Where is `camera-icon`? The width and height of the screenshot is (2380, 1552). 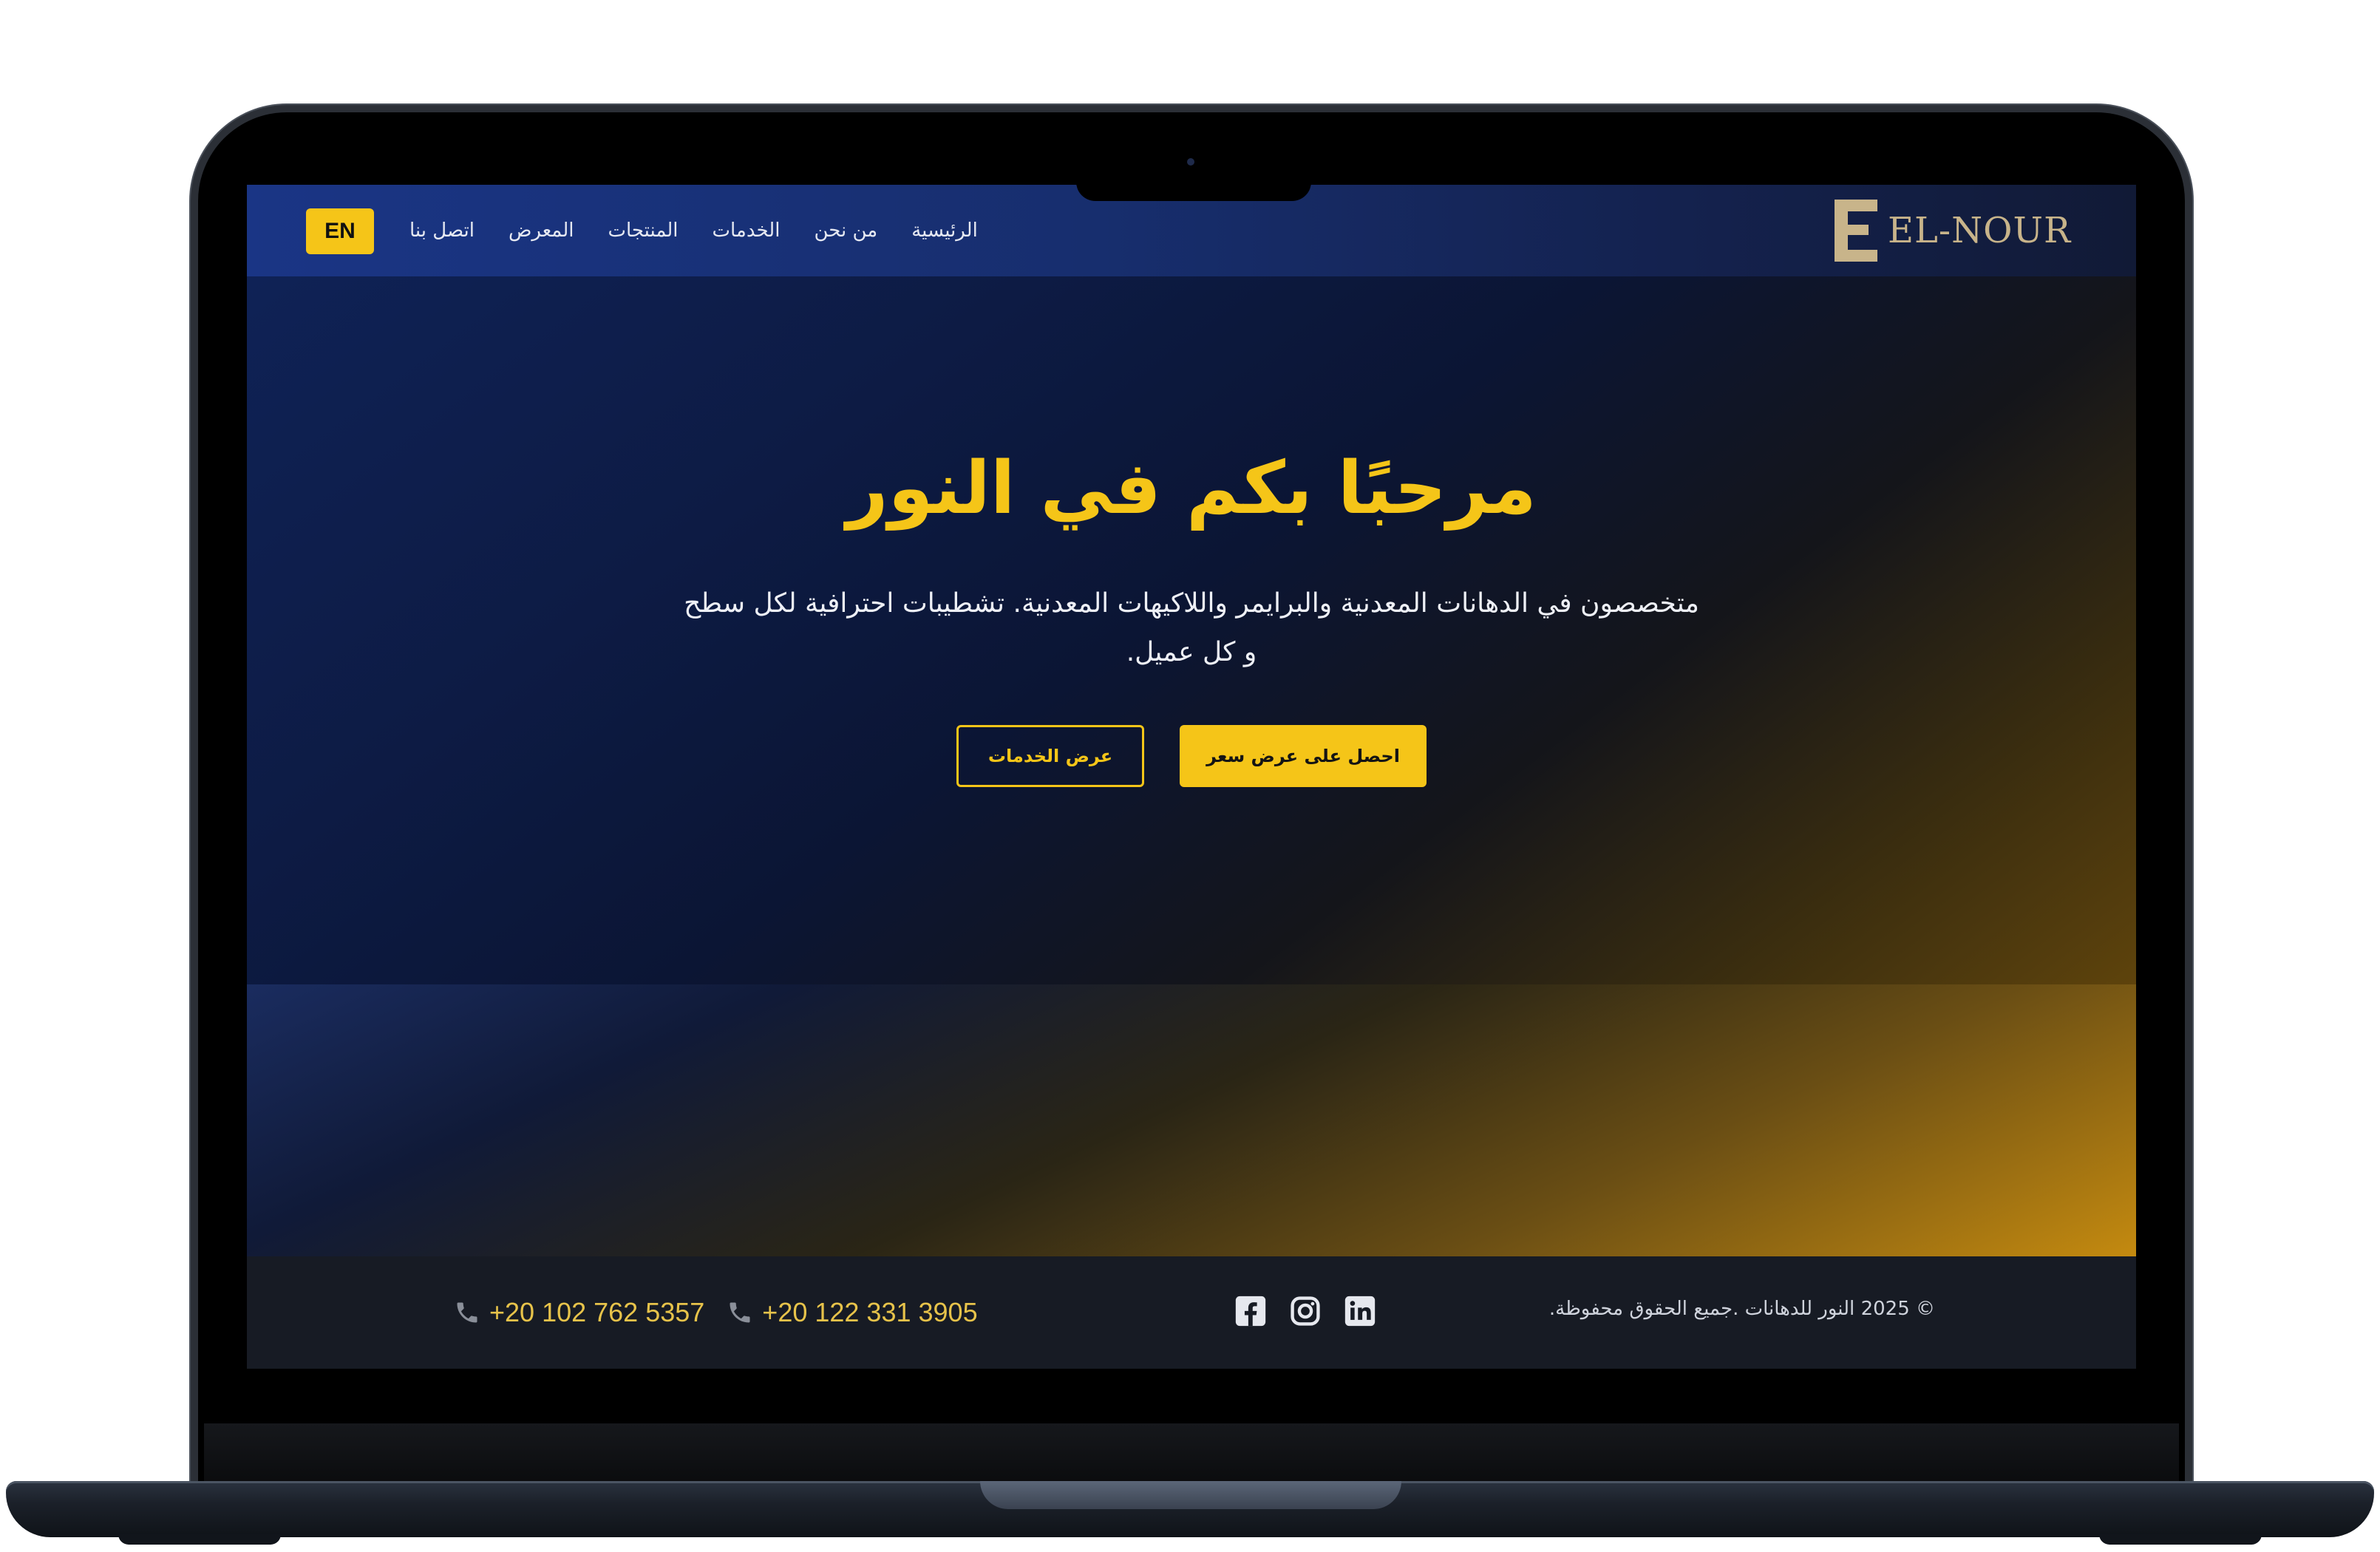
camera-icon is located at coordinates (1190, 162).